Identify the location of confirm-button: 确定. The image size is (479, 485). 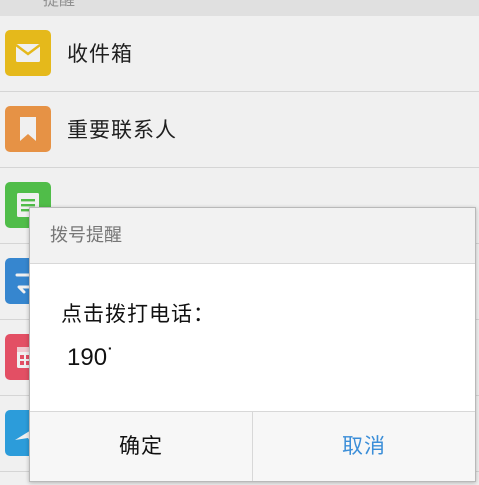
(141, 446).